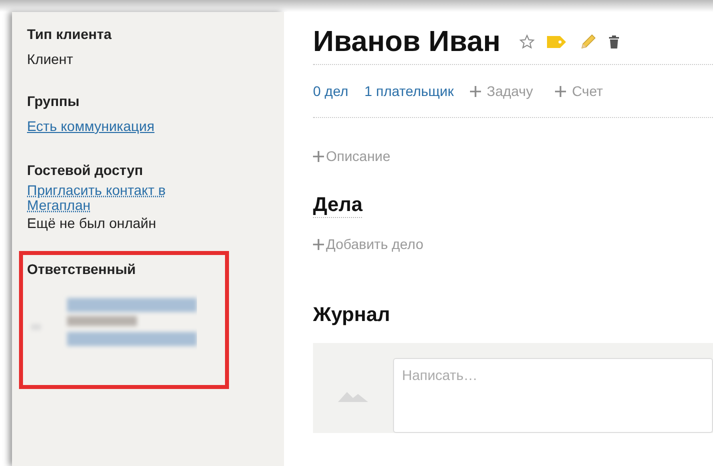  I want to click on group-link: Есть коммуникация, so click(90, 126).